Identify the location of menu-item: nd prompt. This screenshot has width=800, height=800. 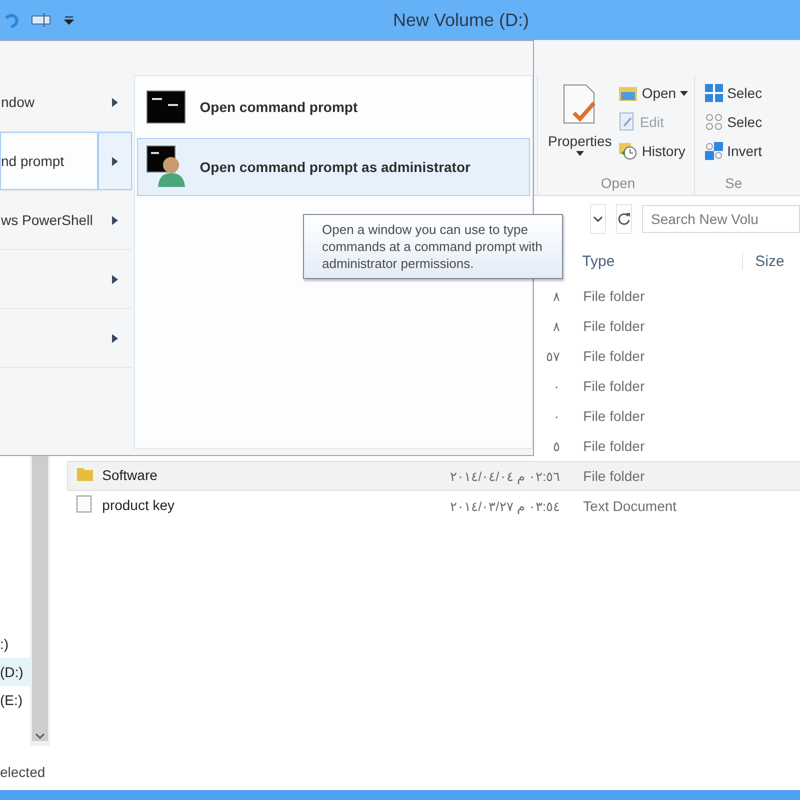
(49, 161).